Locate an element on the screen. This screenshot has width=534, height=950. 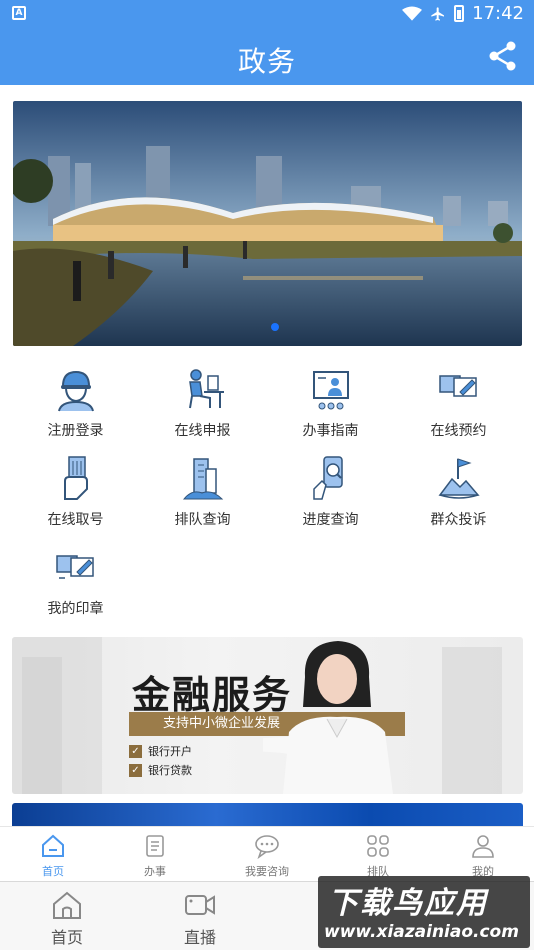
tab-mine: 我的 is located at coordinates (482, 856).